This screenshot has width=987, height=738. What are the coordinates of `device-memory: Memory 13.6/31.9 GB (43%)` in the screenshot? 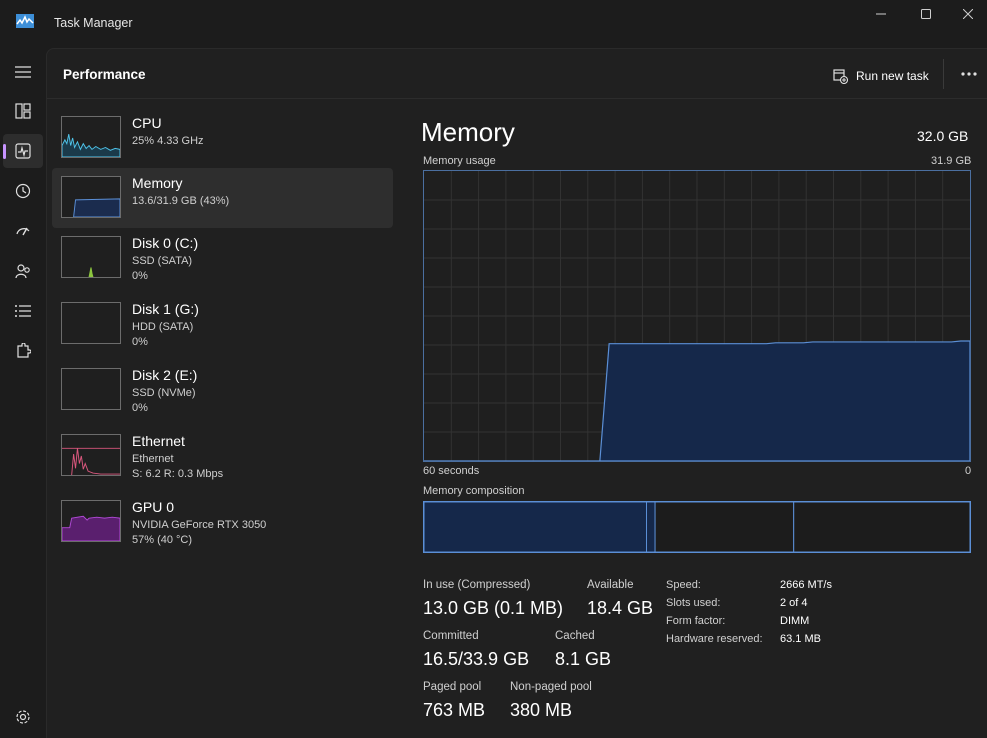 It's located at (222, 198).